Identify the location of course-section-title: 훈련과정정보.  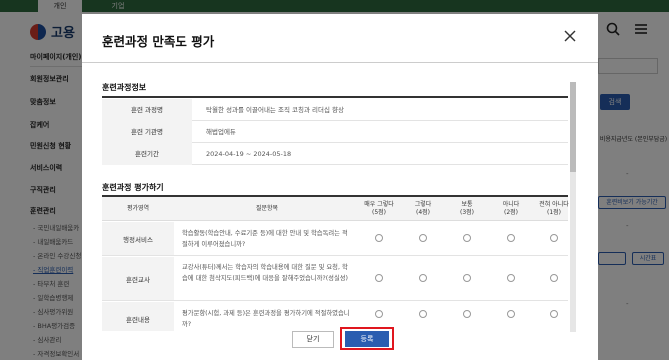
(124, 87).